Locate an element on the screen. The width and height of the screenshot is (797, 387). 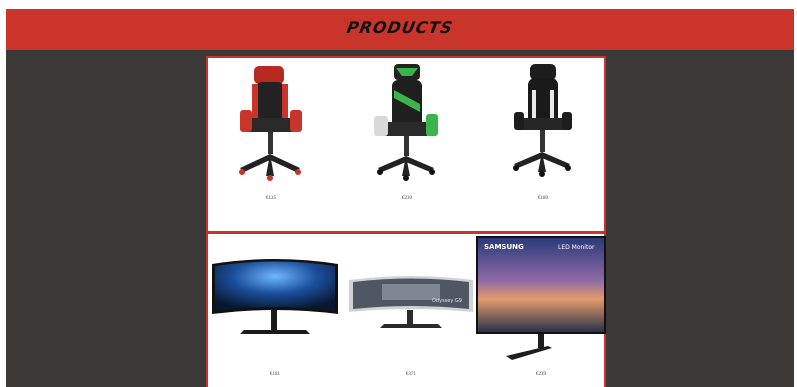
header-bar: PRODUCTS is located at coordinates (400, 29).